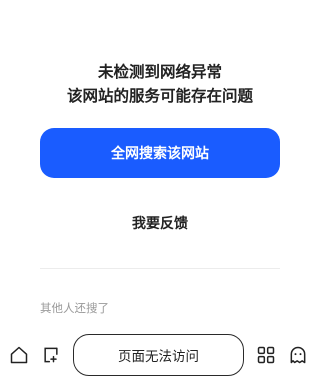  Describe the element at coordinates (159, 72) in the screenshot. I see `error-message-line-1: 未检测到网络异常` at that location.